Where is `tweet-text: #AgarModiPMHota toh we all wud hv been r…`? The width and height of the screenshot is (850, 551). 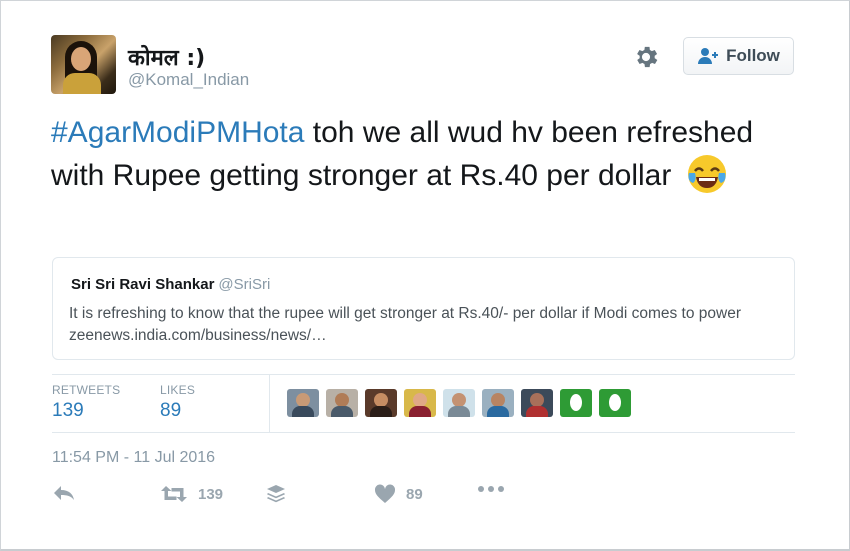 tweet-text: #AgarModiPMHota toh we all wud hv been r… is located at coordinates (431, 154).